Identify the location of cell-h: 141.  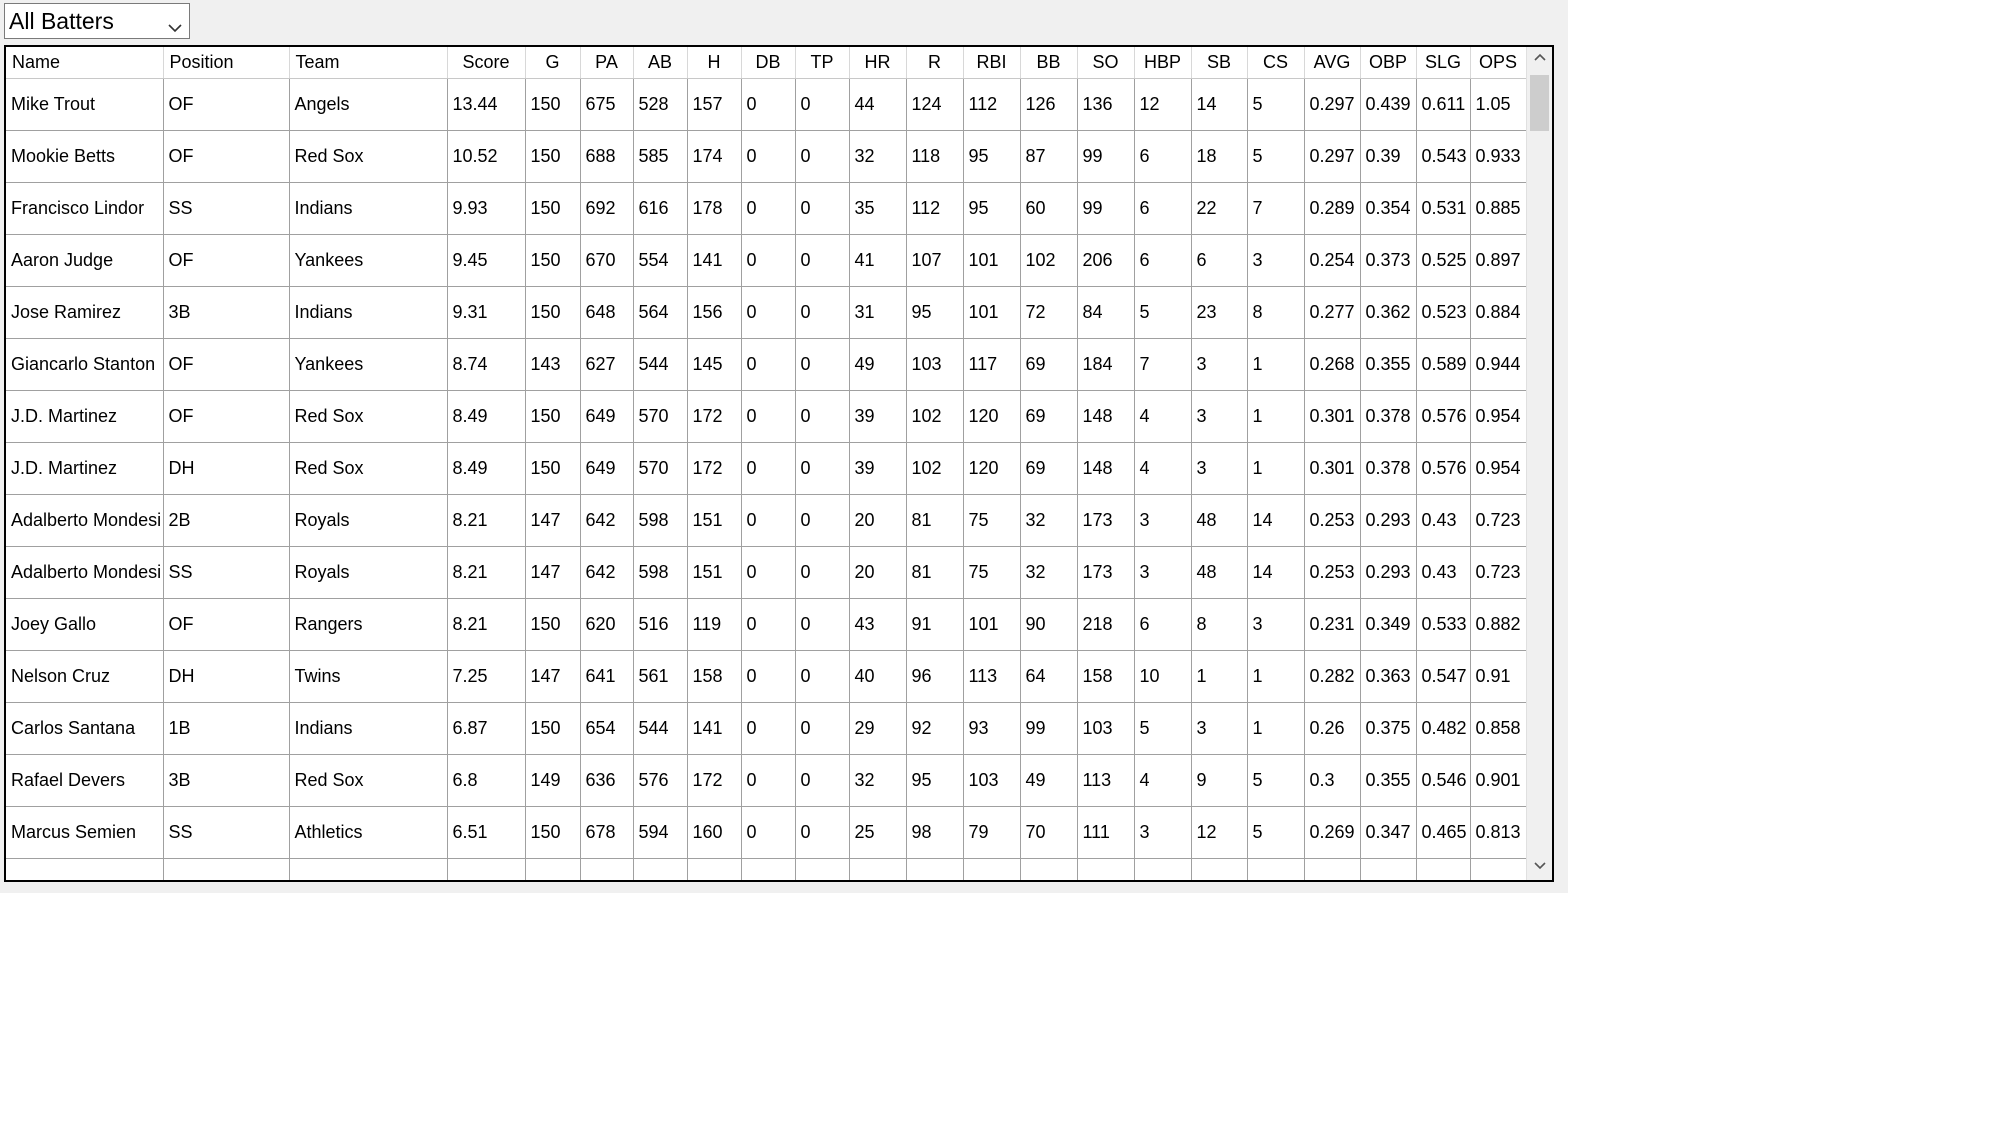
(714, 260).